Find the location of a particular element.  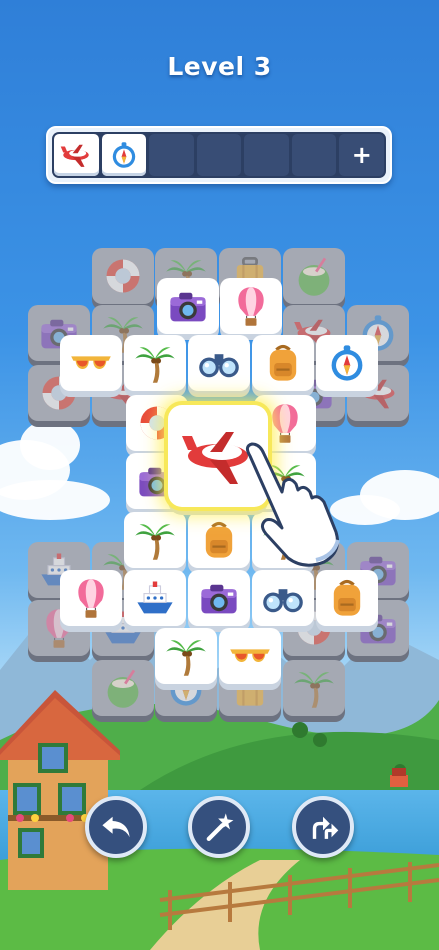

collection-tray: + is located at coordinates (219, 155).